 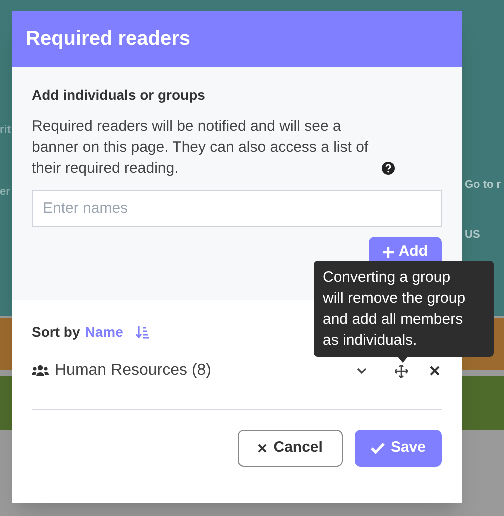 What do you see at coordinates (133, 371) in the screenshot?
I see `group-name: Human Resources (8)` at bounding box center [133, 371].